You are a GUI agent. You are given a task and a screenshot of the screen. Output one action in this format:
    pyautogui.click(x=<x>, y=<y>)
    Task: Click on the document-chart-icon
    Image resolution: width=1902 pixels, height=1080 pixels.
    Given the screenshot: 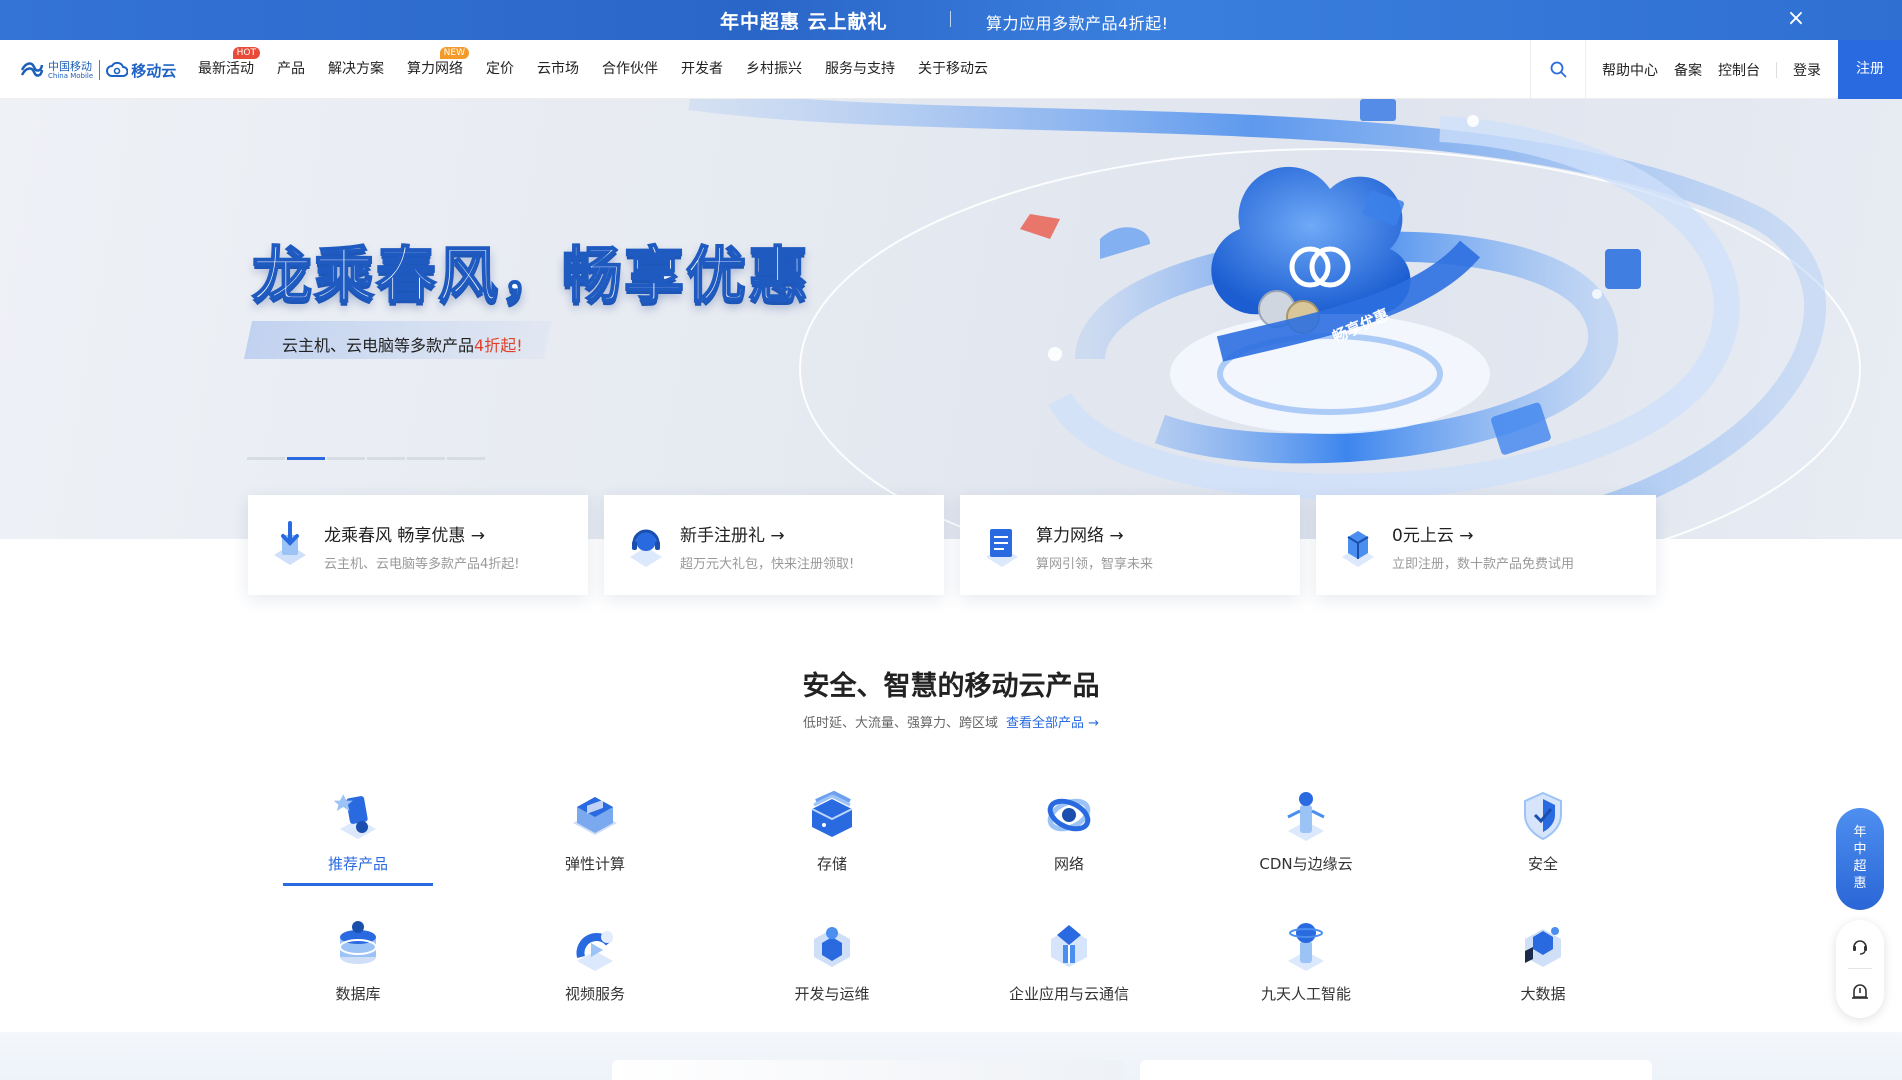 What is the action you would take?
    pyautogui.click(x=1002, y=548)
    